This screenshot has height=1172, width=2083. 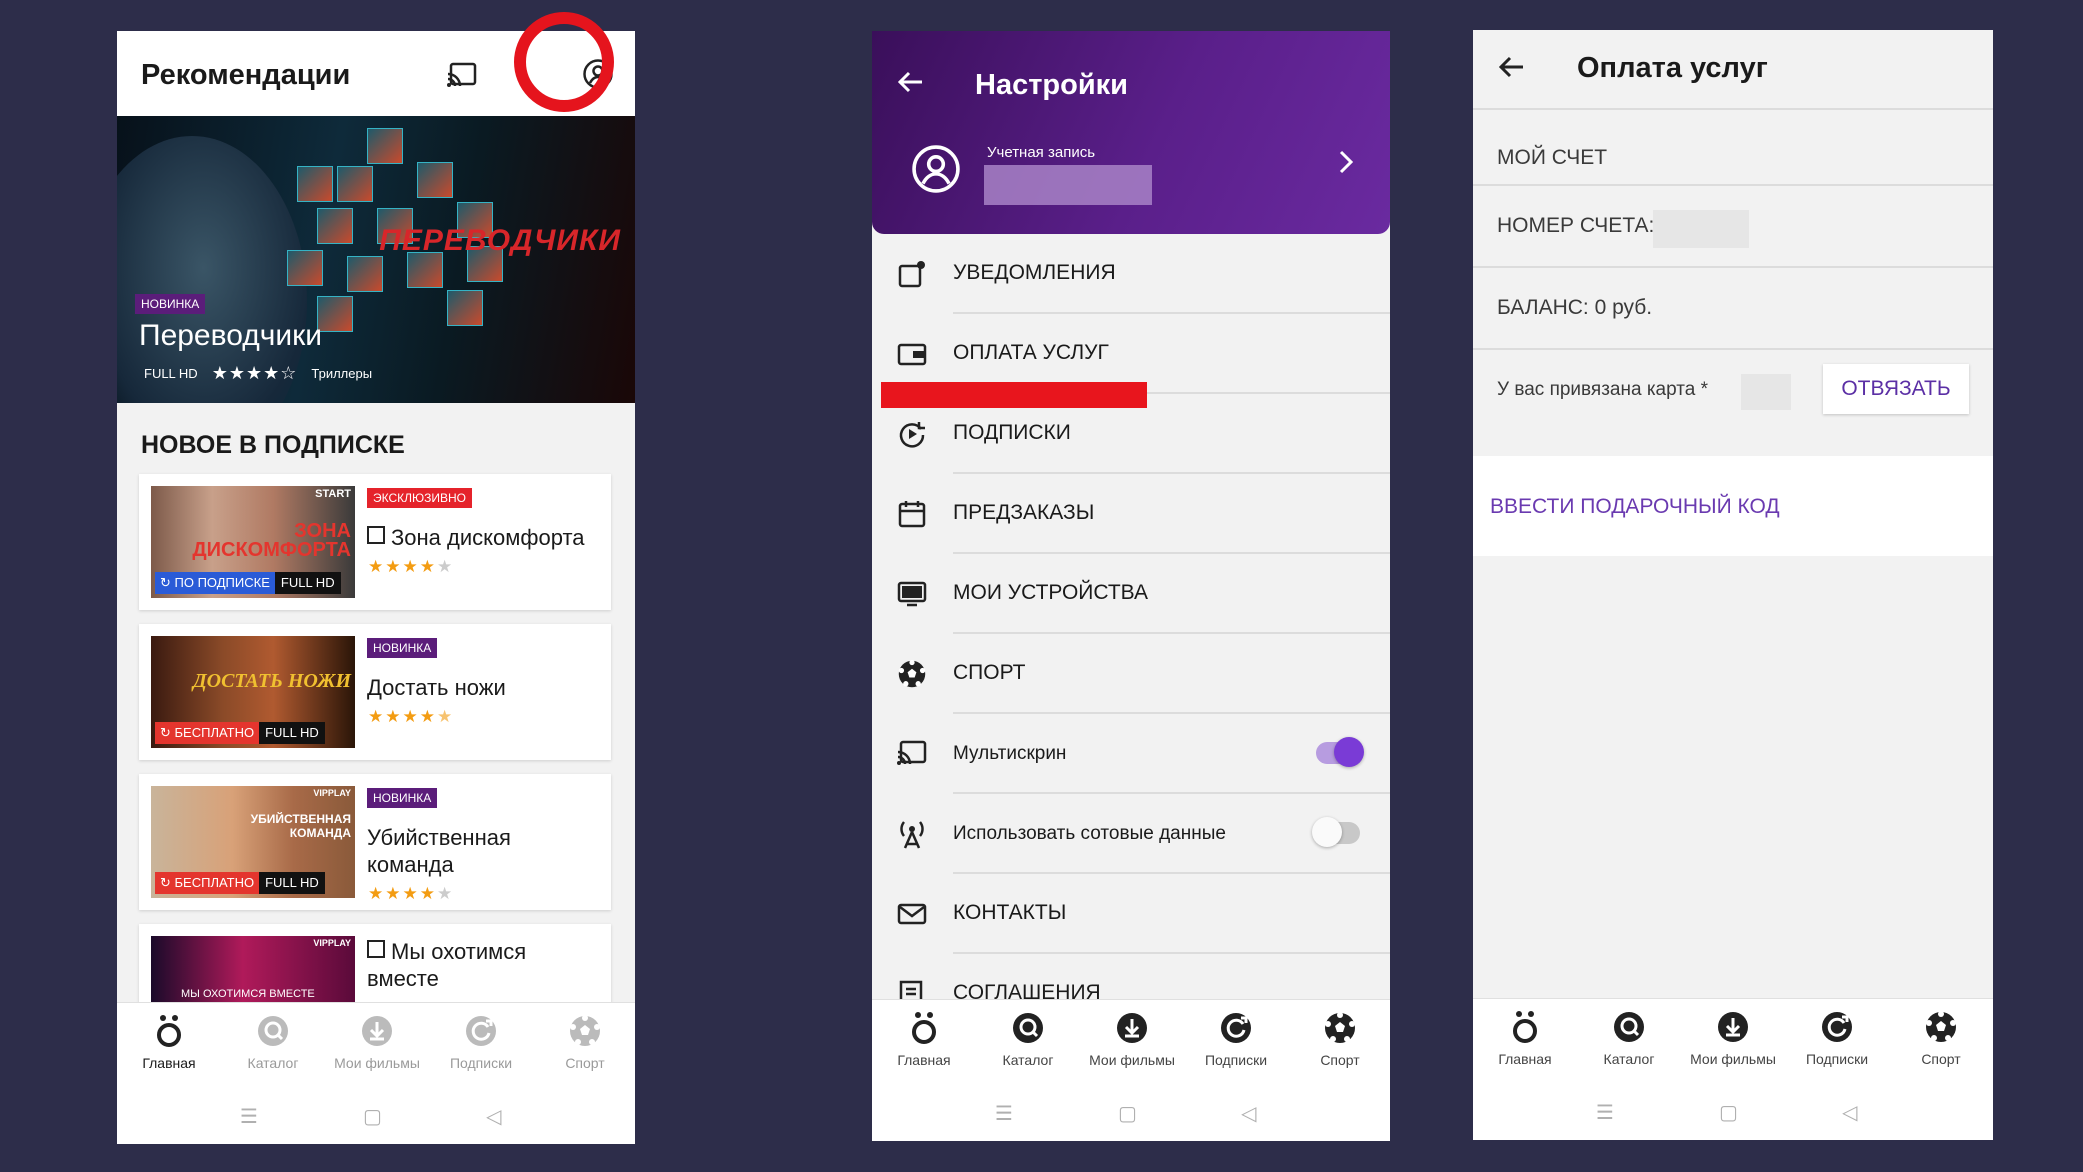 What do you see at coordinates (1012, 432) in the screenshot?
I see `settings-item-label: ПОДПИСКИ` at bounding box center [1012, 432].